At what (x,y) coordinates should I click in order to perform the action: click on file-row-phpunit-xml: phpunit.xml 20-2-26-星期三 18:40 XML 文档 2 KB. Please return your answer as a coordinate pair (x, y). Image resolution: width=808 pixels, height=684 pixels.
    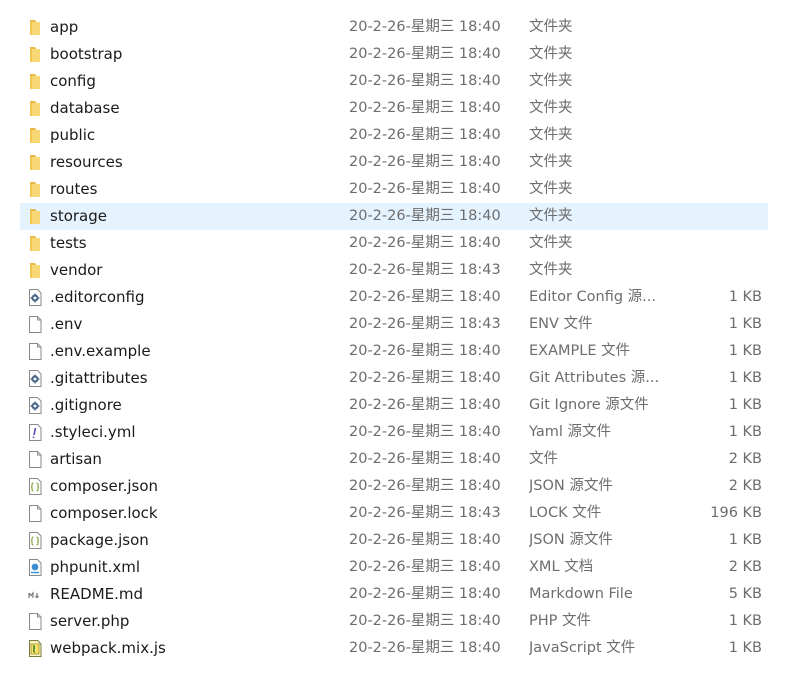
    Looking at the image, I should click on (394, 567).